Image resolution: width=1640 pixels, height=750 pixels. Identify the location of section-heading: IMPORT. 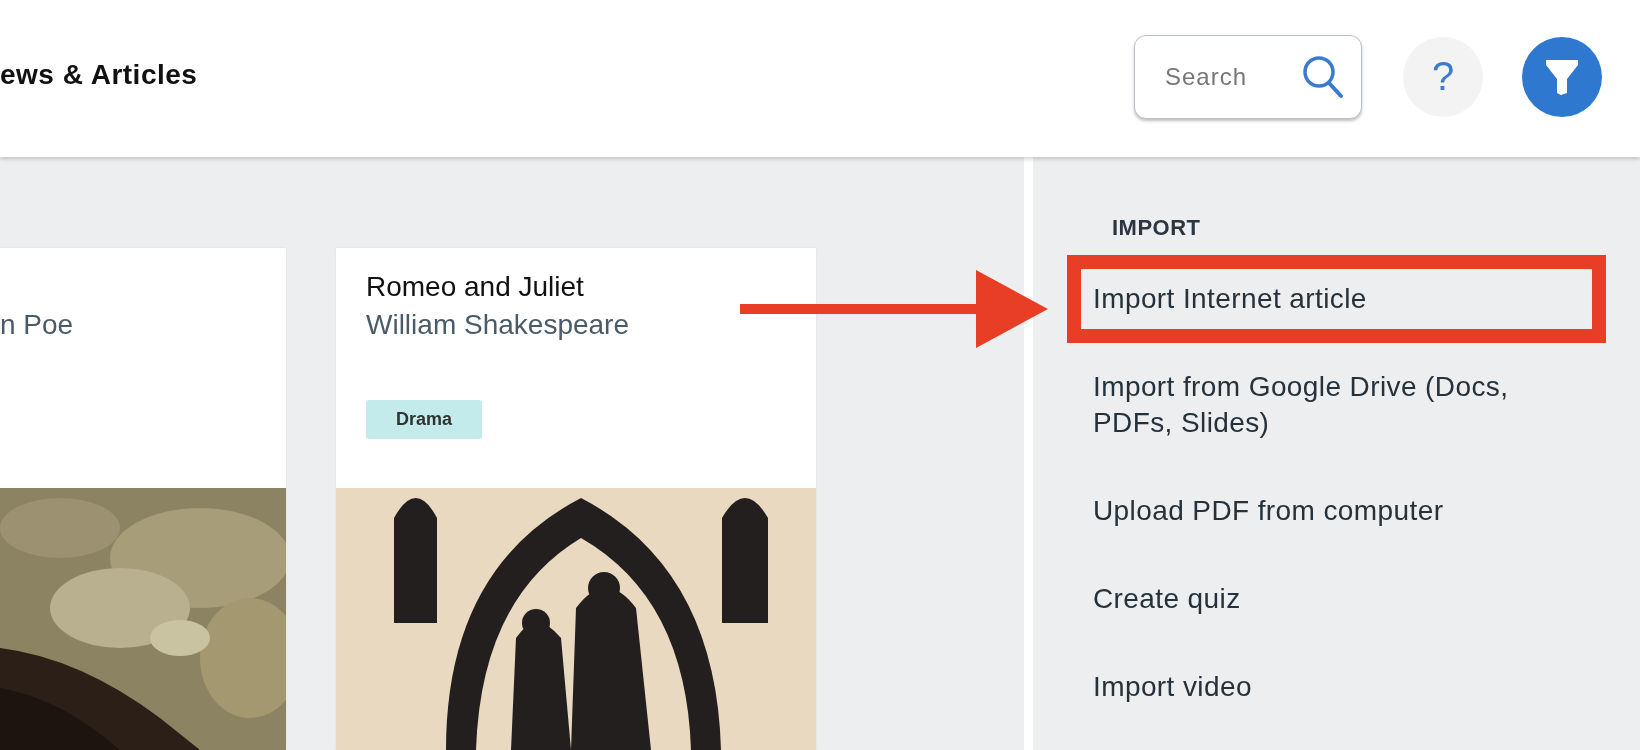
(1157, 228).